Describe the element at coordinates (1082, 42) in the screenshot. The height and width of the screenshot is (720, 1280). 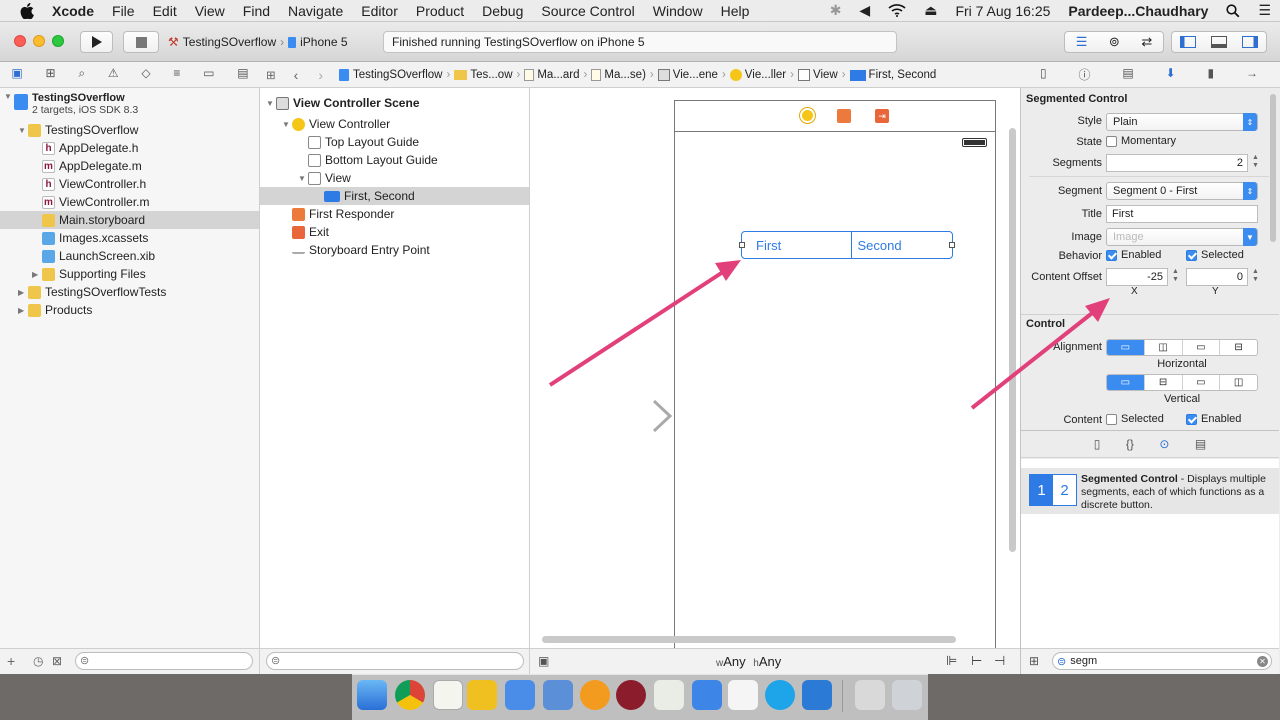
I see `standard-editor-icon: ☰` at that location.